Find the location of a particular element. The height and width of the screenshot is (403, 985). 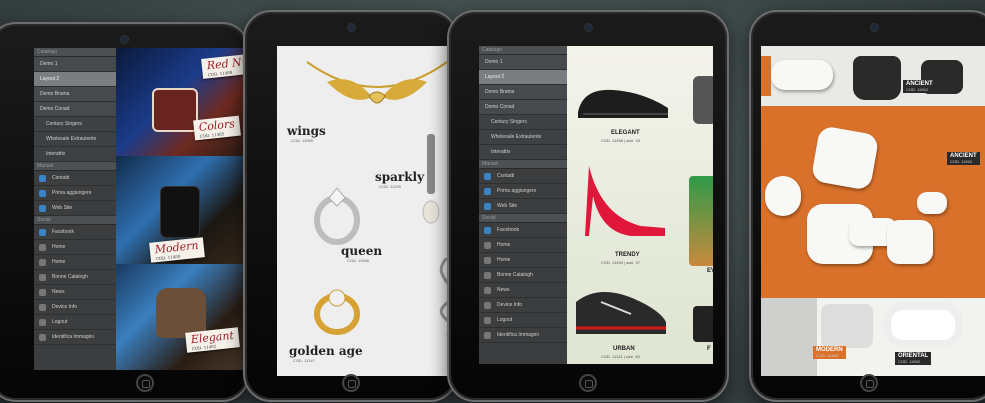

necklace-image is located at coordinates (377, 92).